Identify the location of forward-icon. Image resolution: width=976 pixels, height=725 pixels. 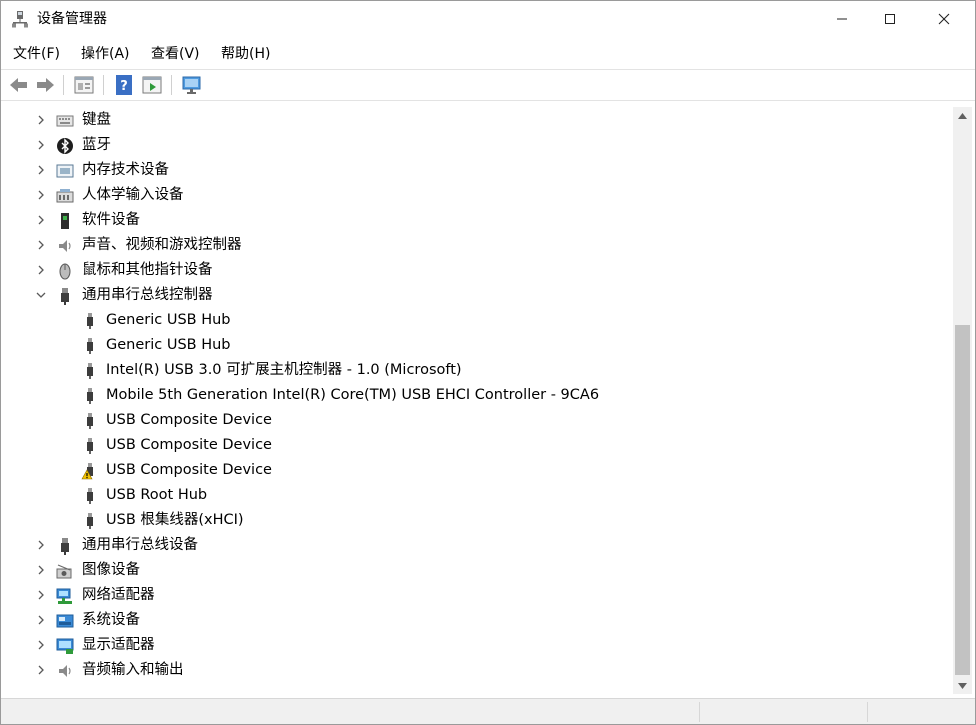
(45, 85).